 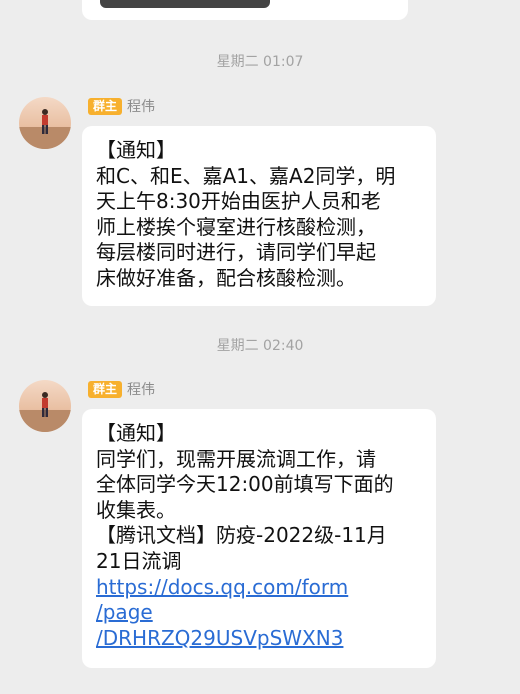 I want to click on message-line: 和C、和E、嘉A1、嘉A2同学，明, so click(x=246, y=175).